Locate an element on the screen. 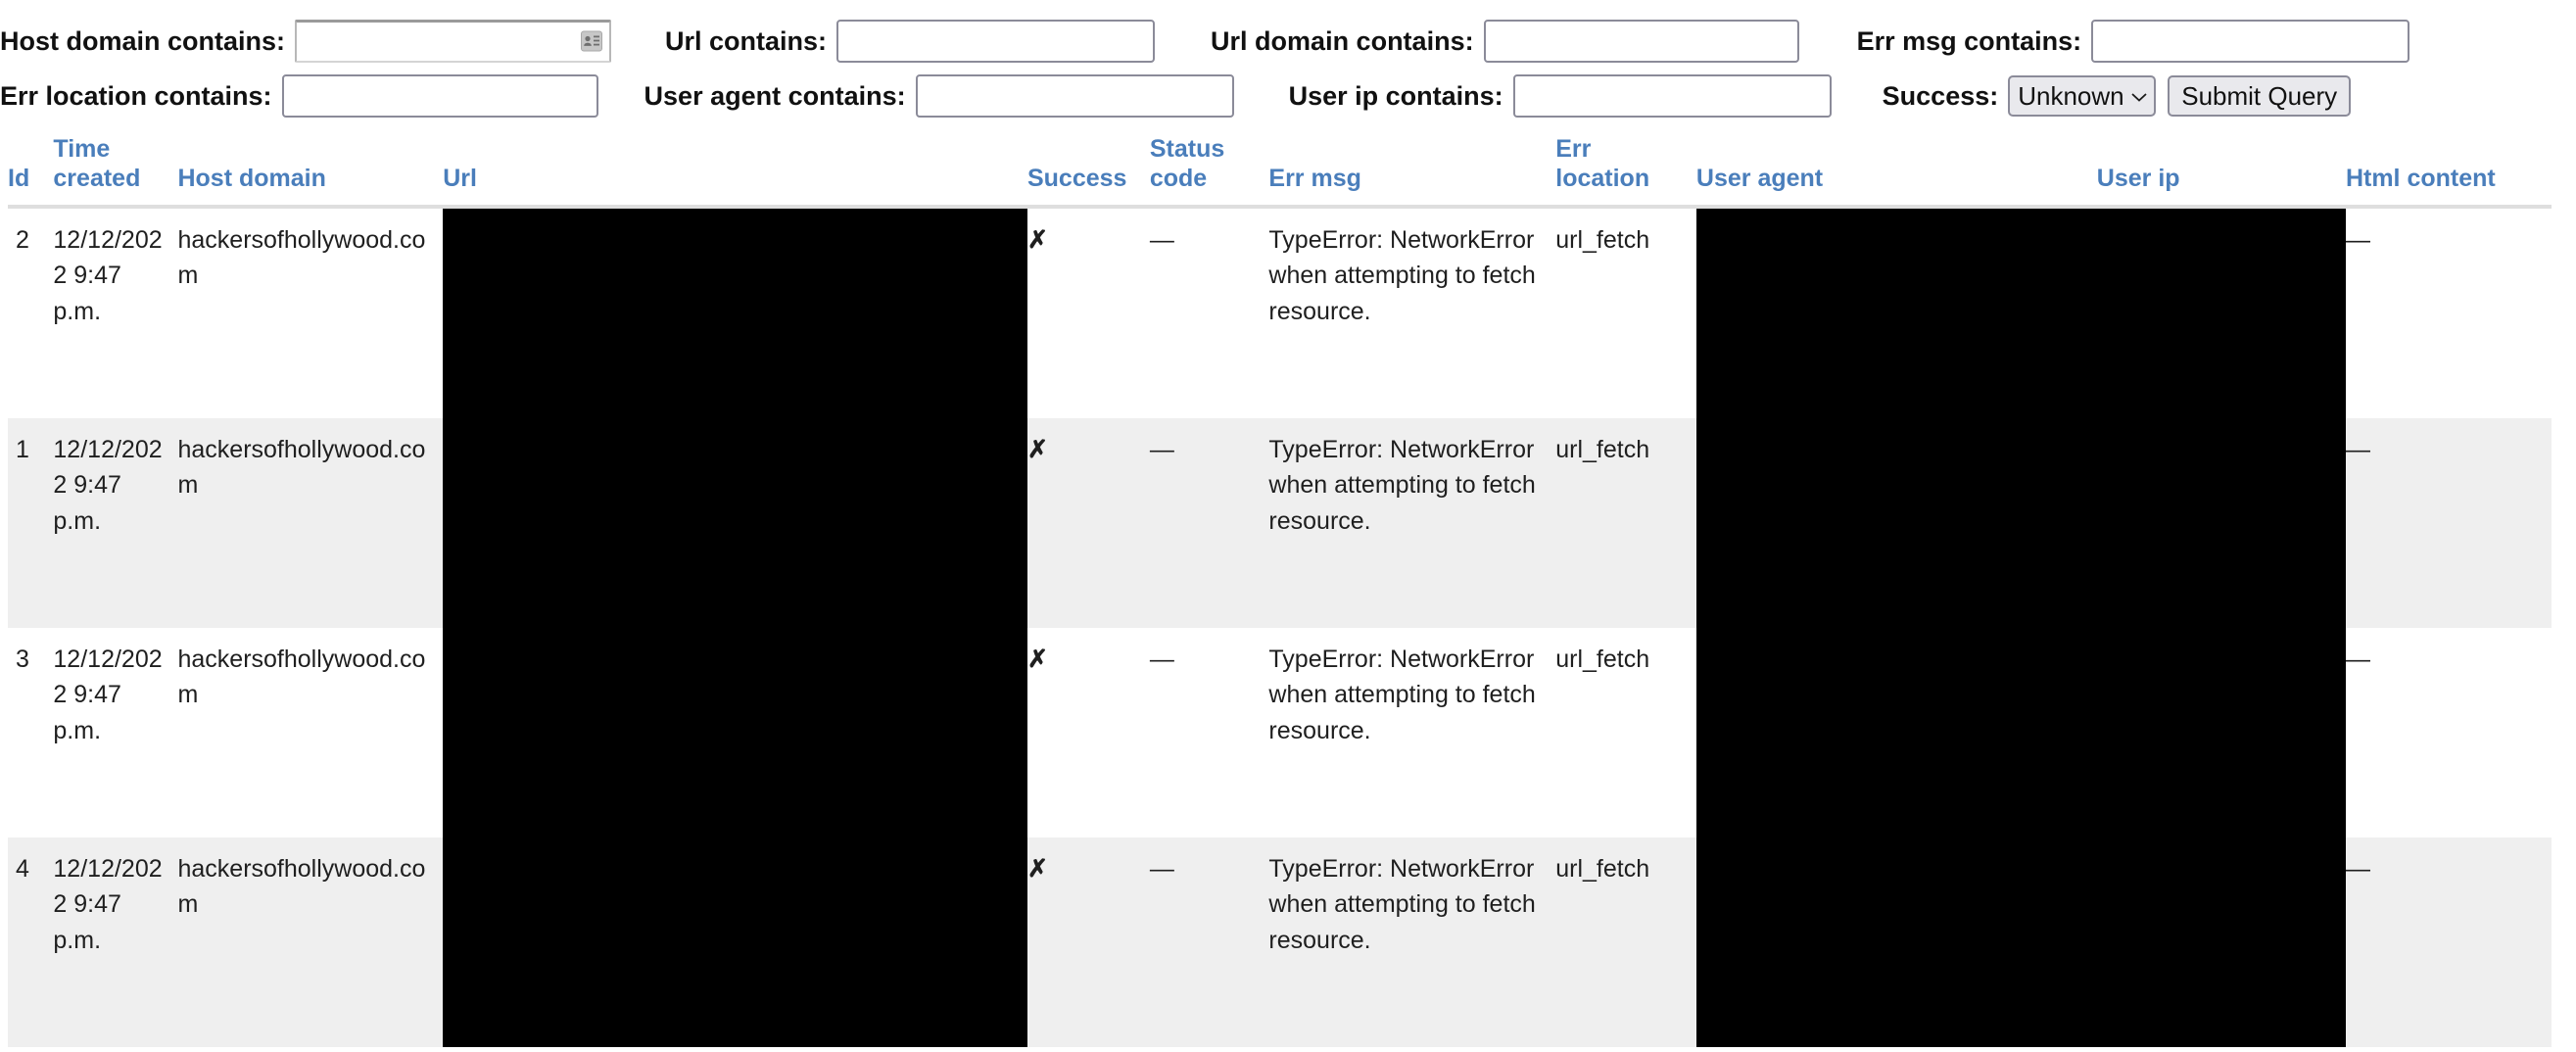 The image size is (2576, 1052). column-header-status-code: Status code is located at coordinates (1209, 172).